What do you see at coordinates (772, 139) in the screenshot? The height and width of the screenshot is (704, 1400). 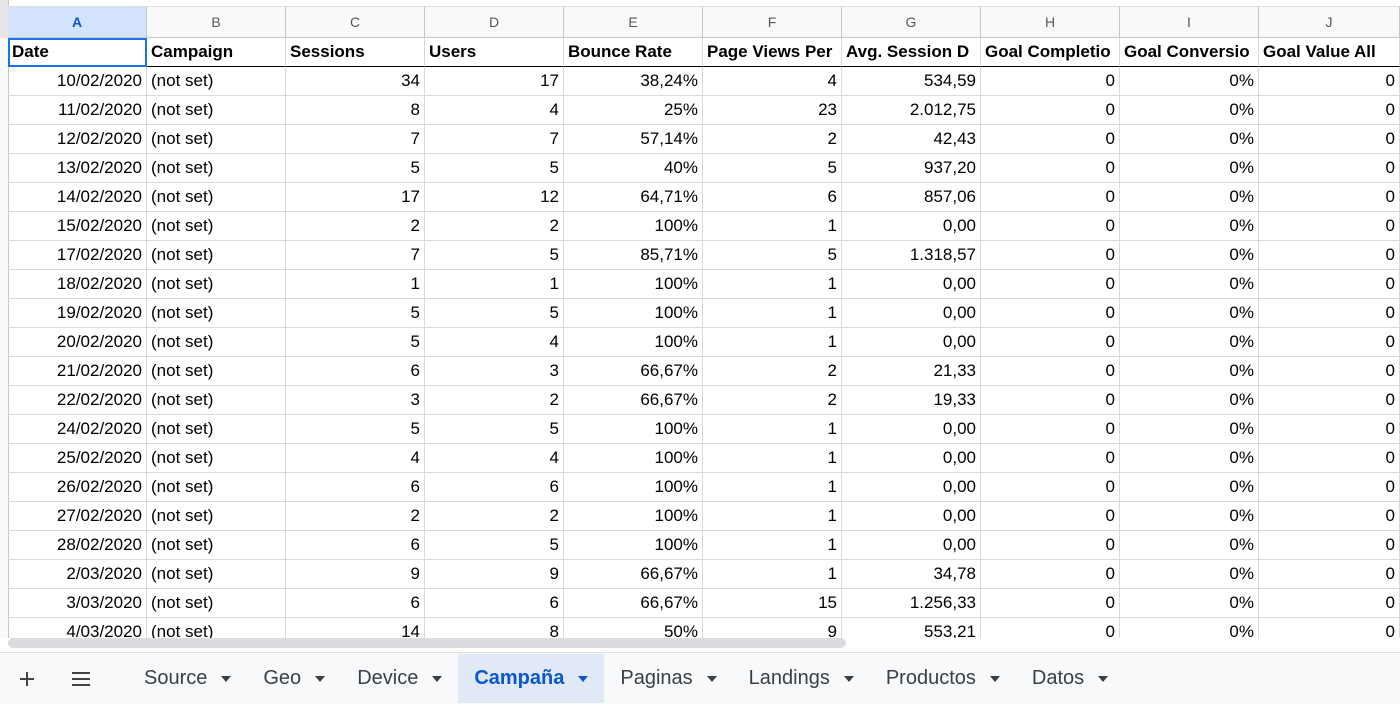 I see `cell-f: 2` at bounding box center [772, 139].